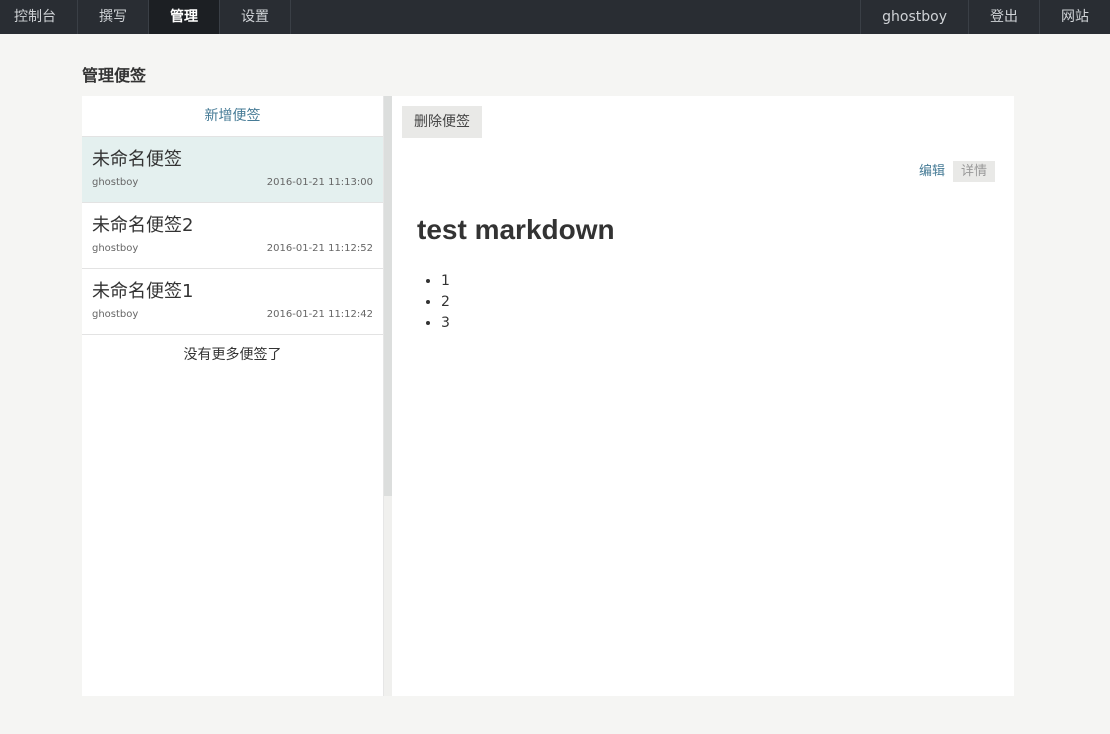 This screenshot has width=1110, height=734. Describe the element at coordinates (143, 291) in the screenshot. I see `note-title: 未命名便签1` at that location.